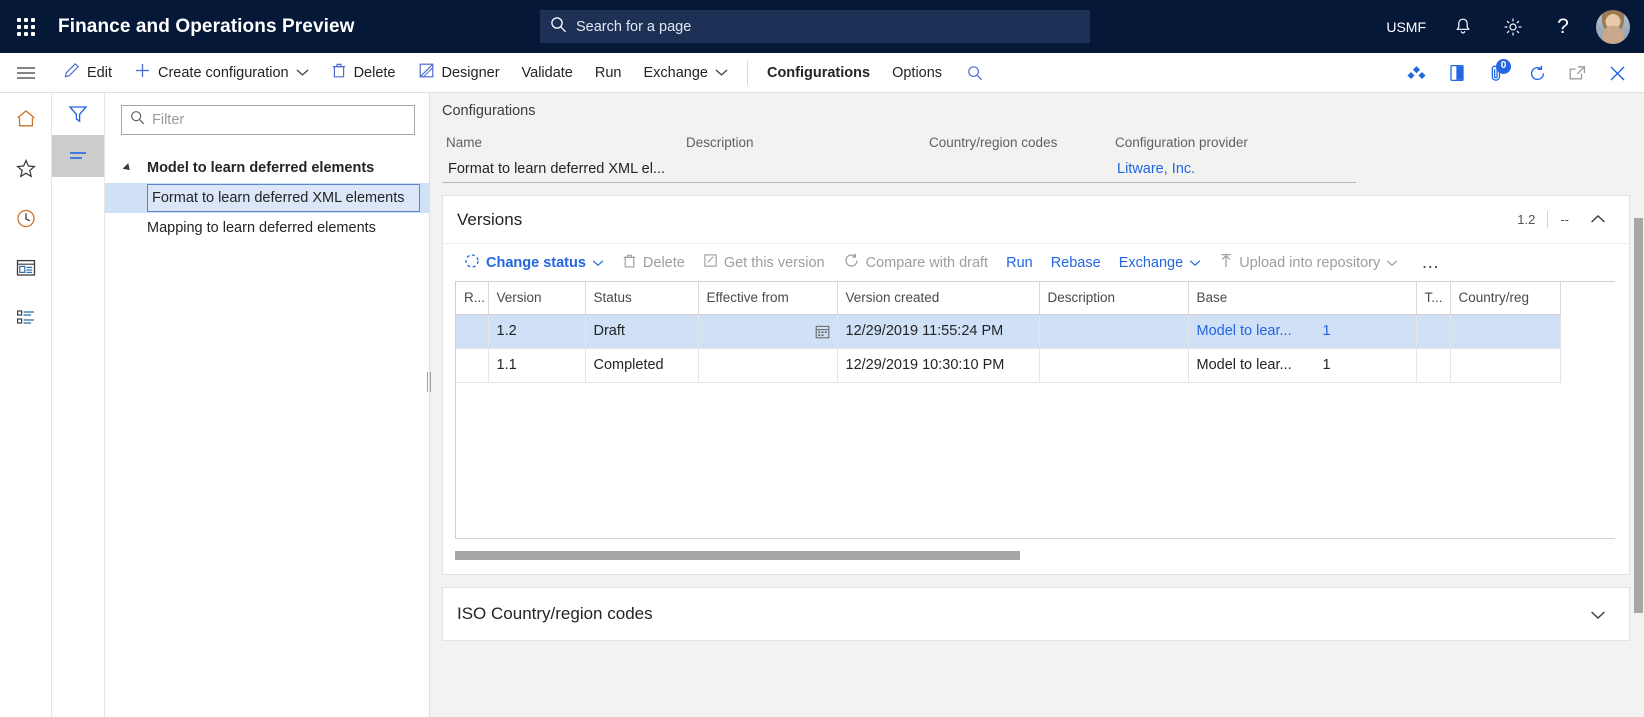 This screenshot has width=1644, height=717. What do you see at coordinates (768, 298) in the screenshot?
I see `column-header-effective-from: Effective from` at bounding box center [768, 298].